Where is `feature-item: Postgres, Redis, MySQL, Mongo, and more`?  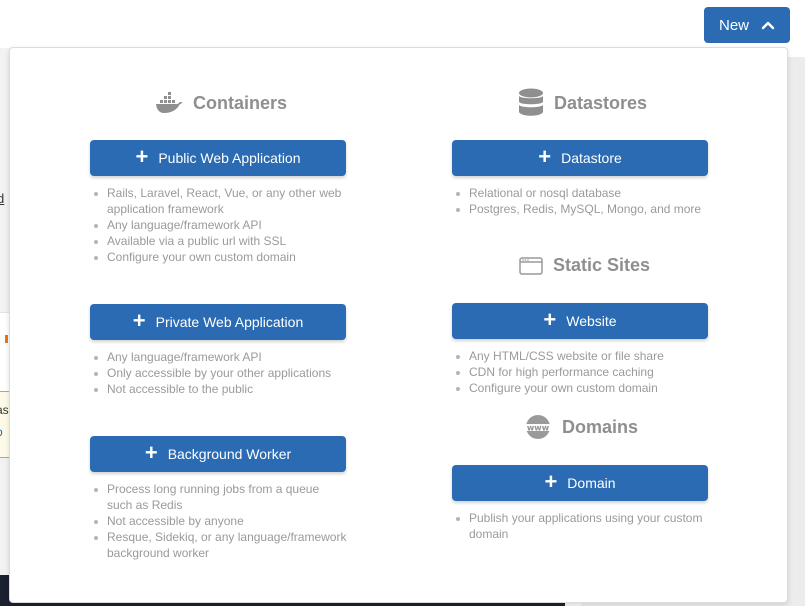
feature-item: Postgres, Redis, MySQL, Mongo, and more is located at coordinates (582, 209).